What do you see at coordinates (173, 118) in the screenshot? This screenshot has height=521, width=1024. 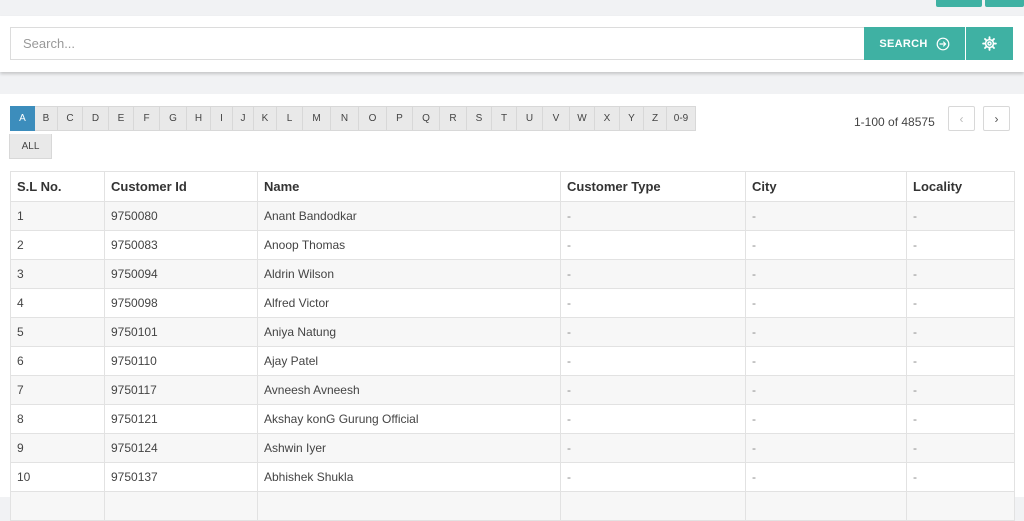 I see `alphabet-letter-g: G` at bounding box center [173, 118].